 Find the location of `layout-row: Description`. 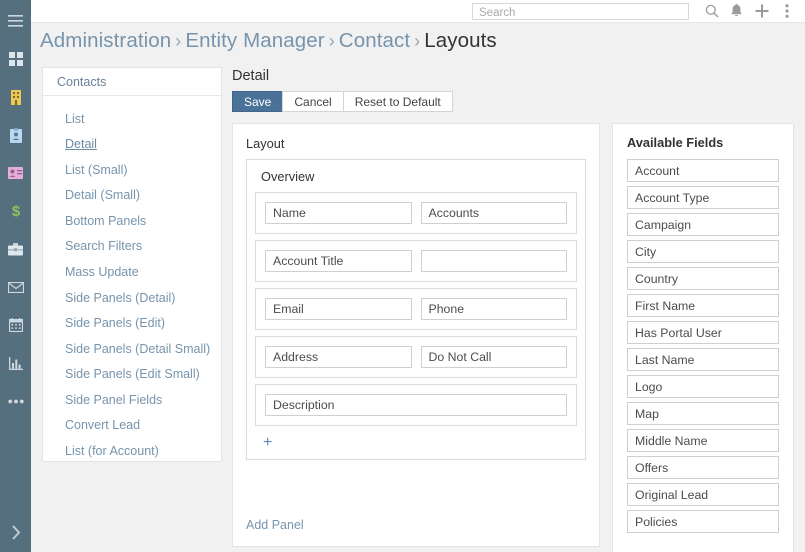

layout-row: Description is located at coordinates (416, 405).